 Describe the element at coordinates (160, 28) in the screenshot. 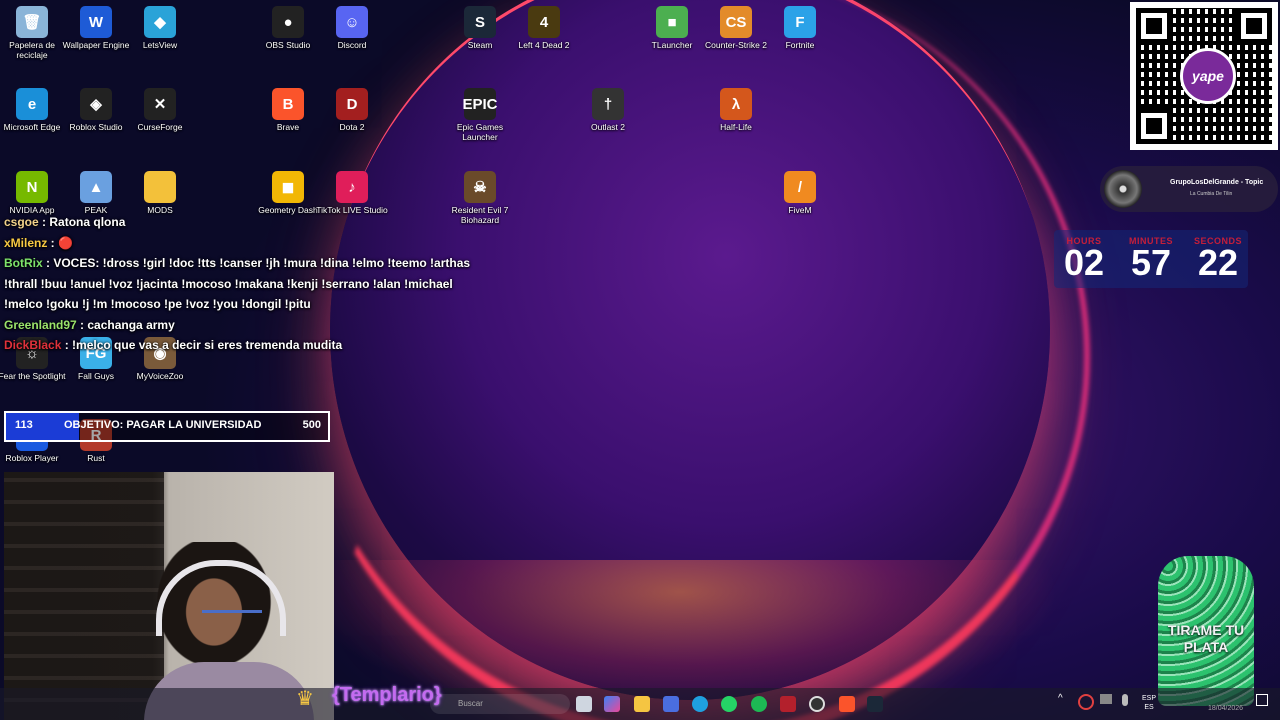

I see `desktop-icon: ◆ LetsView` at that location.